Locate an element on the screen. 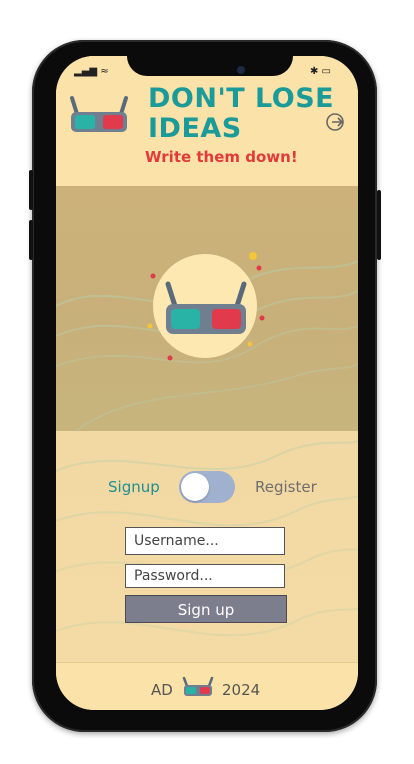 The height and width of the screenshot is (764, 414). signal-icon: ▂▄▆ ≈ is located at coordinates (91, 71).